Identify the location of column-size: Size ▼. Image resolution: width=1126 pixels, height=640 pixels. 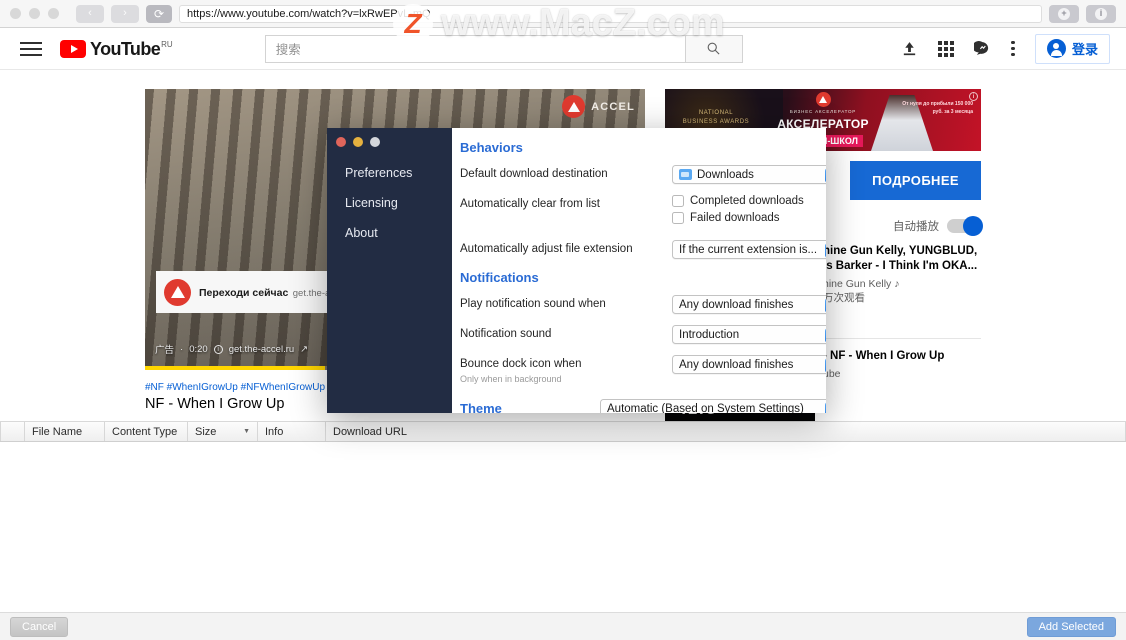
(223, 431).